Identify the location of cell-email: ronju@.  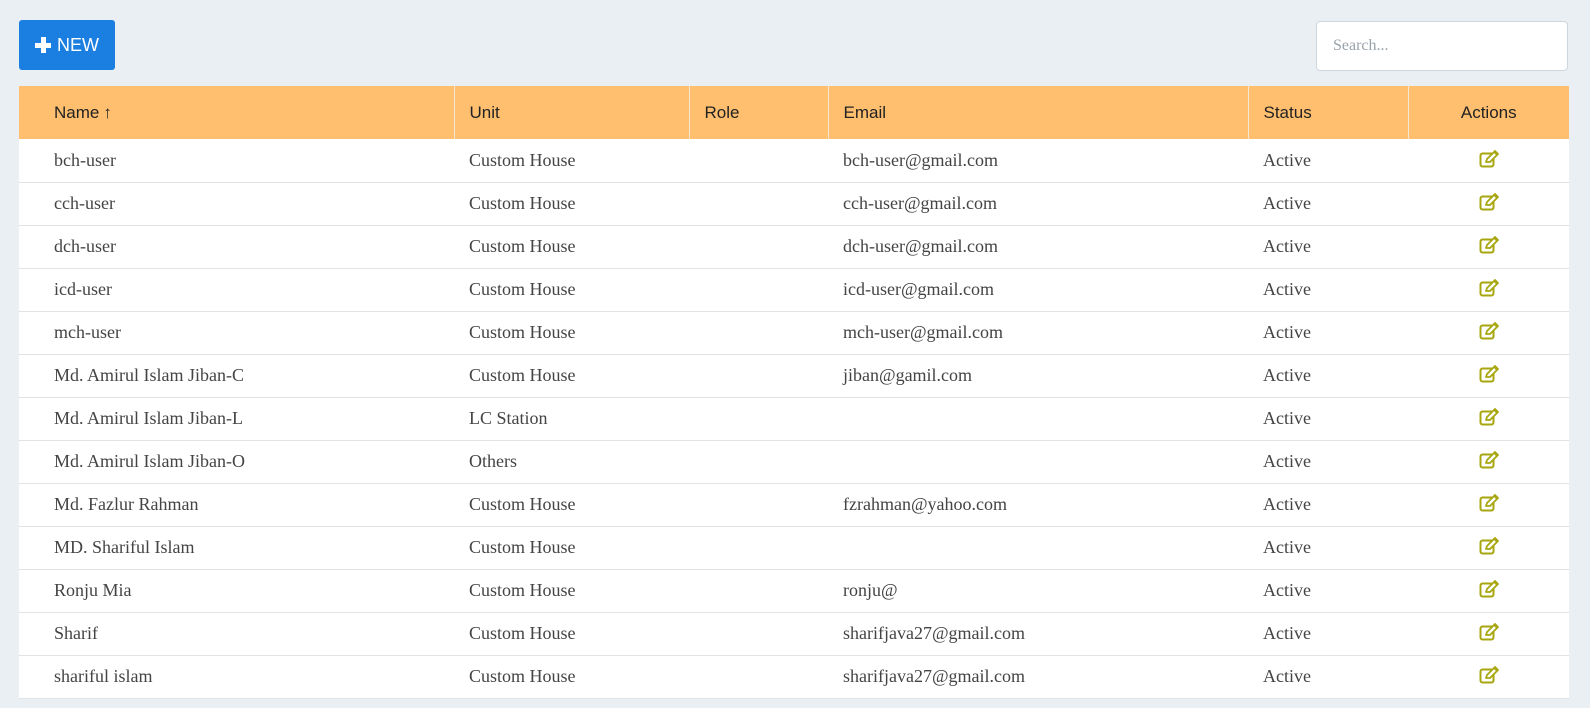
(870, 590).